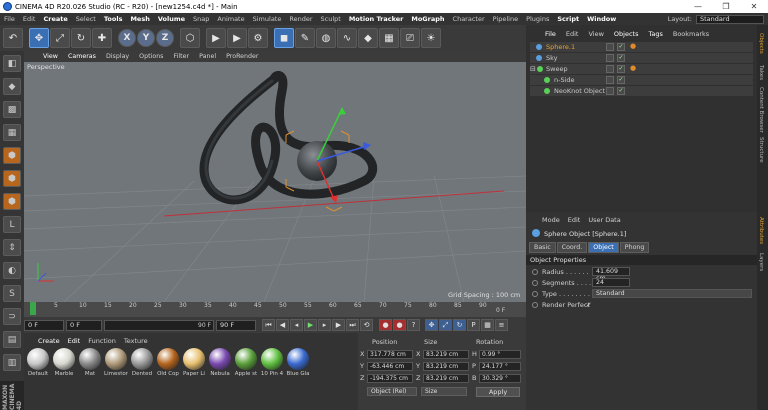 The height and width of the screenshot is (410, 768). I want to click on coord-size-z: 83.219 cm, so click(446, 378).